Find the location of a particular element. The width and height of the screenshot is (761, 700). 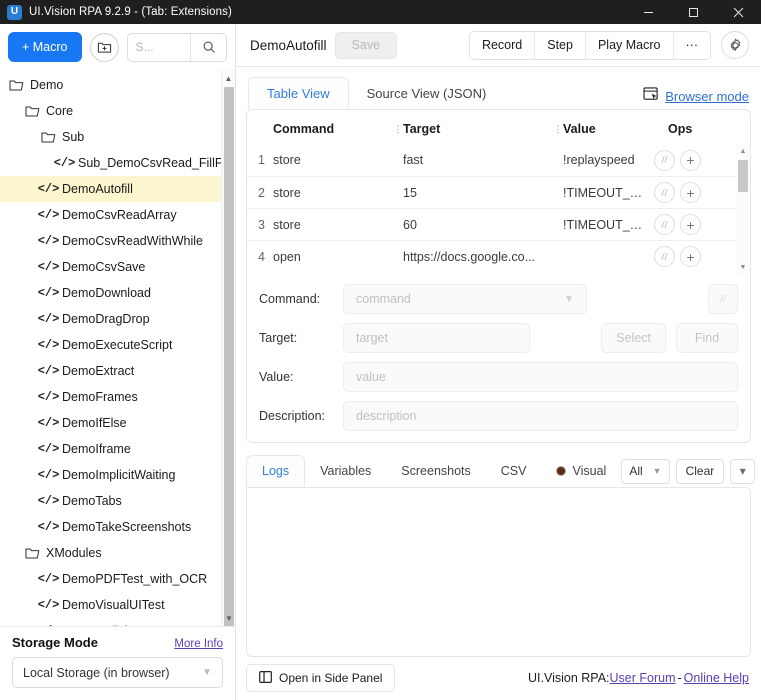

table-row: 1 store fast !replayspeed //+ is located at coordinates (491, 160).